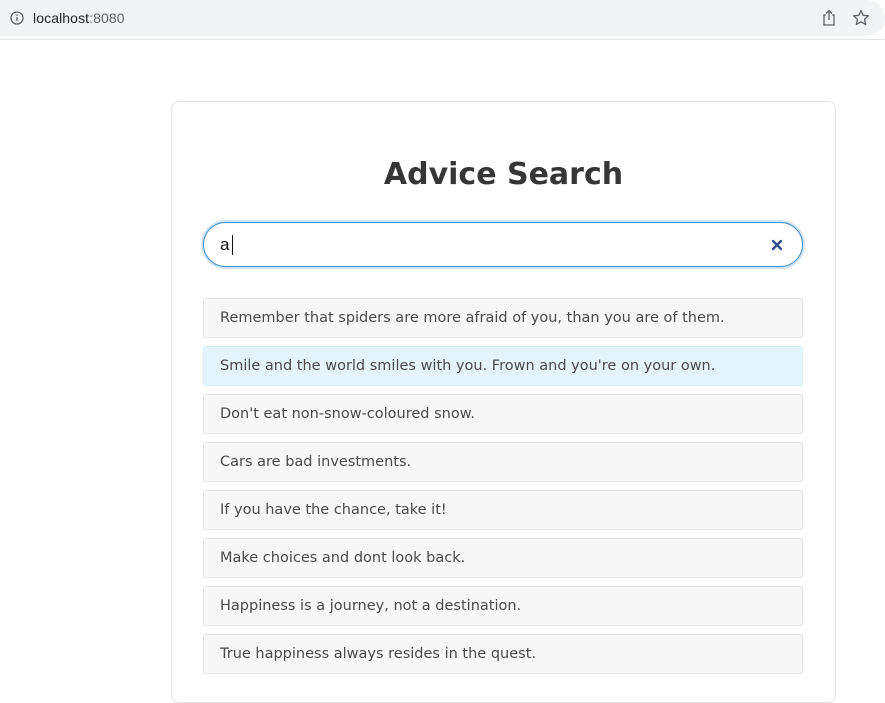 This screenshot has width=885, height=703. I want to click on result-item: If you have the chance, take it!, so click(503, 510).